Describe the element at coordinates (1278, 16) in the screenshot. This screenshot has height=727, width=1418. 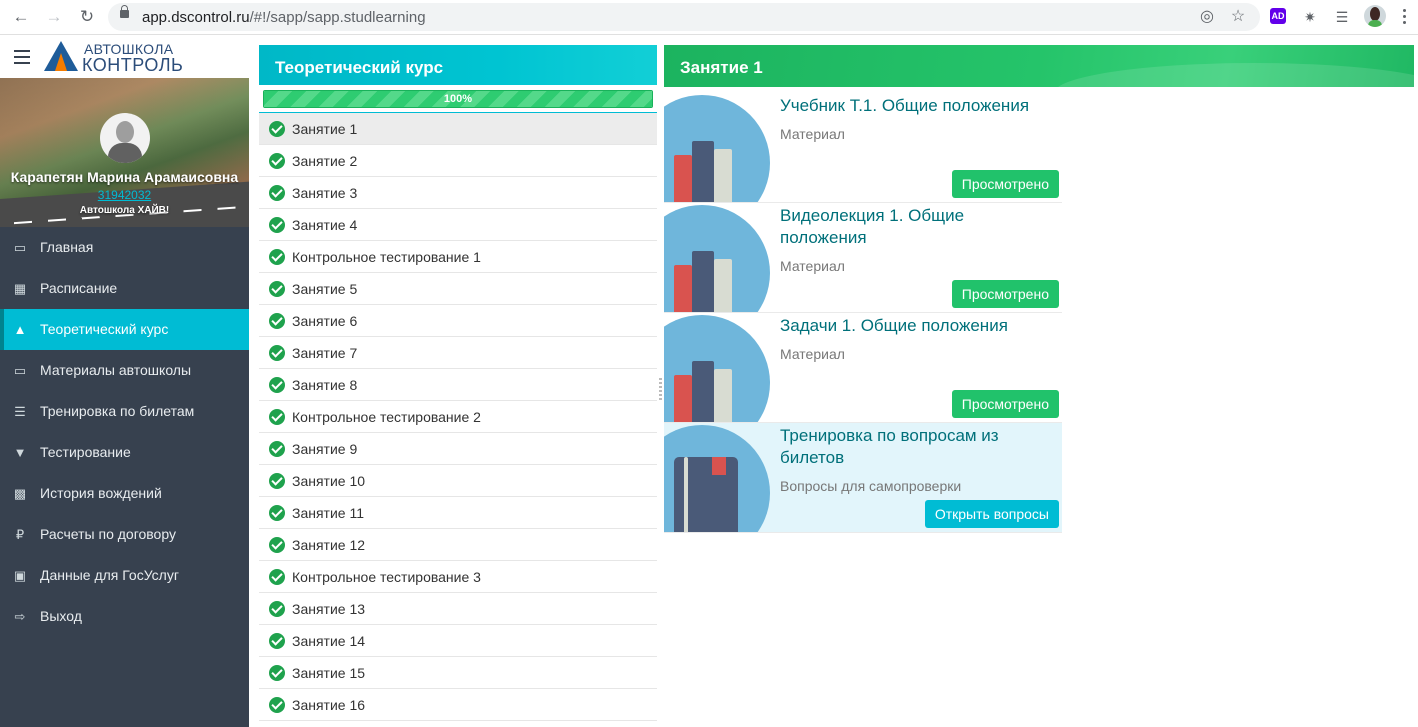
I see `ad-extension-icon: AD` at that location.